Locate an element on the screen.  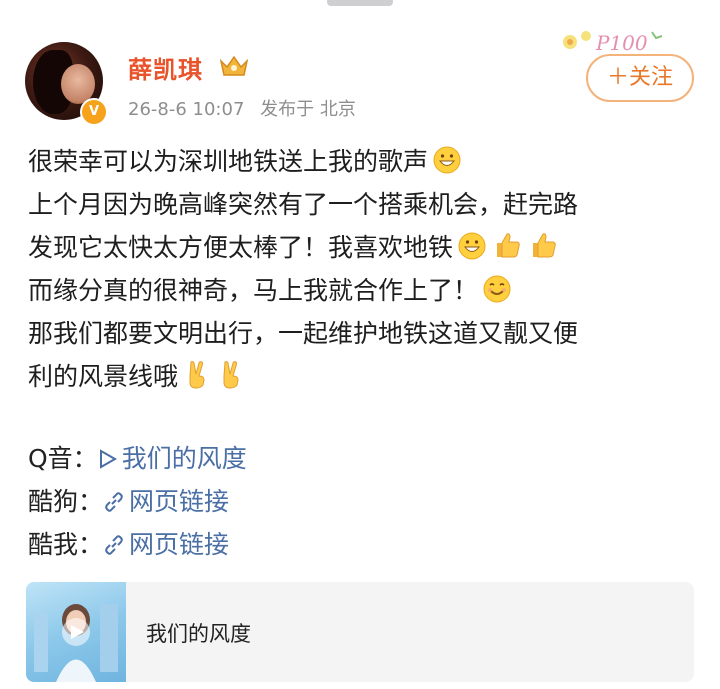
post-line-text: 而缘分真的很神奇，马上我就合作上了！ is located at coordinates (253, 290).